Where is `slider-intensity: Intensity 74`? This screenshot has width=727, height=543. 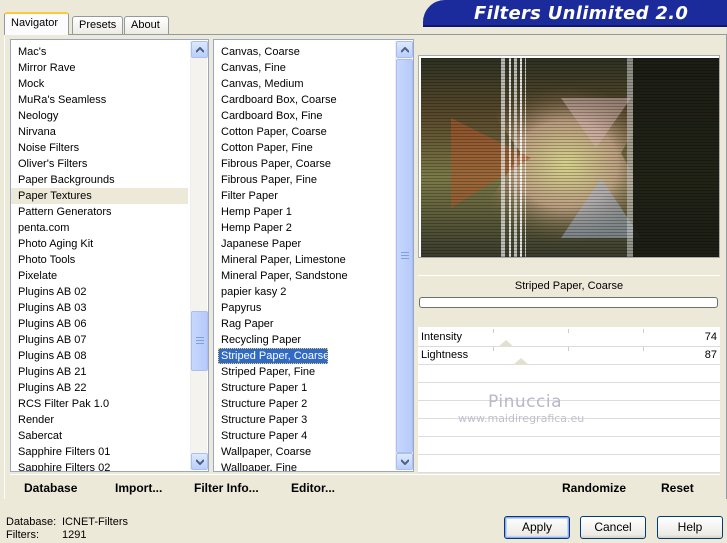 slider-intensity: Intensity 74 is located at coordinates (569, 338).